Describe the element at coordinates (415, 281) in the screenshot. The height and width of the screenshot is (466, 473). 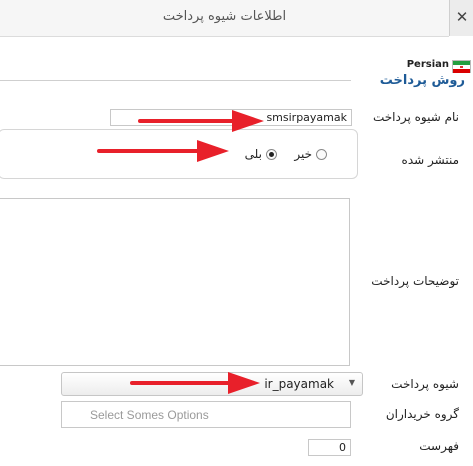
I see `description-label: توضیحات پرداخت` at that location.